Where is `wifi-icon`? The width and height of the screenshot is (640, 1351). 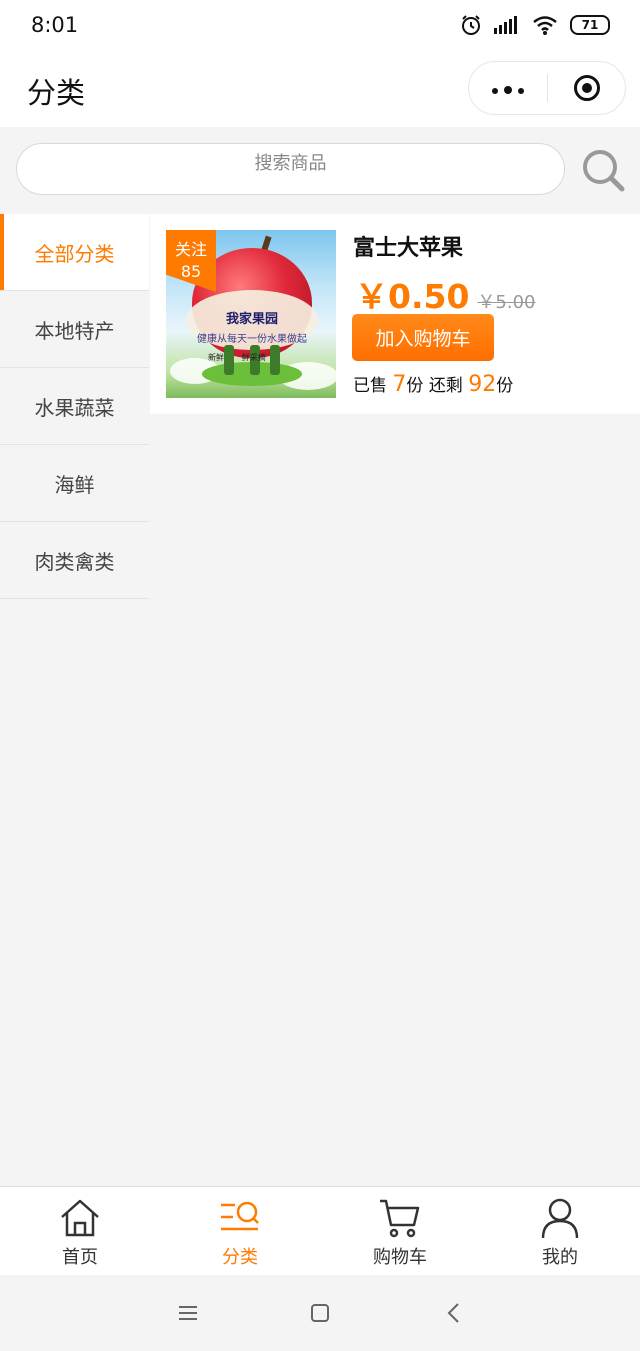 wifi-icon is located at coordinates (545, 25).